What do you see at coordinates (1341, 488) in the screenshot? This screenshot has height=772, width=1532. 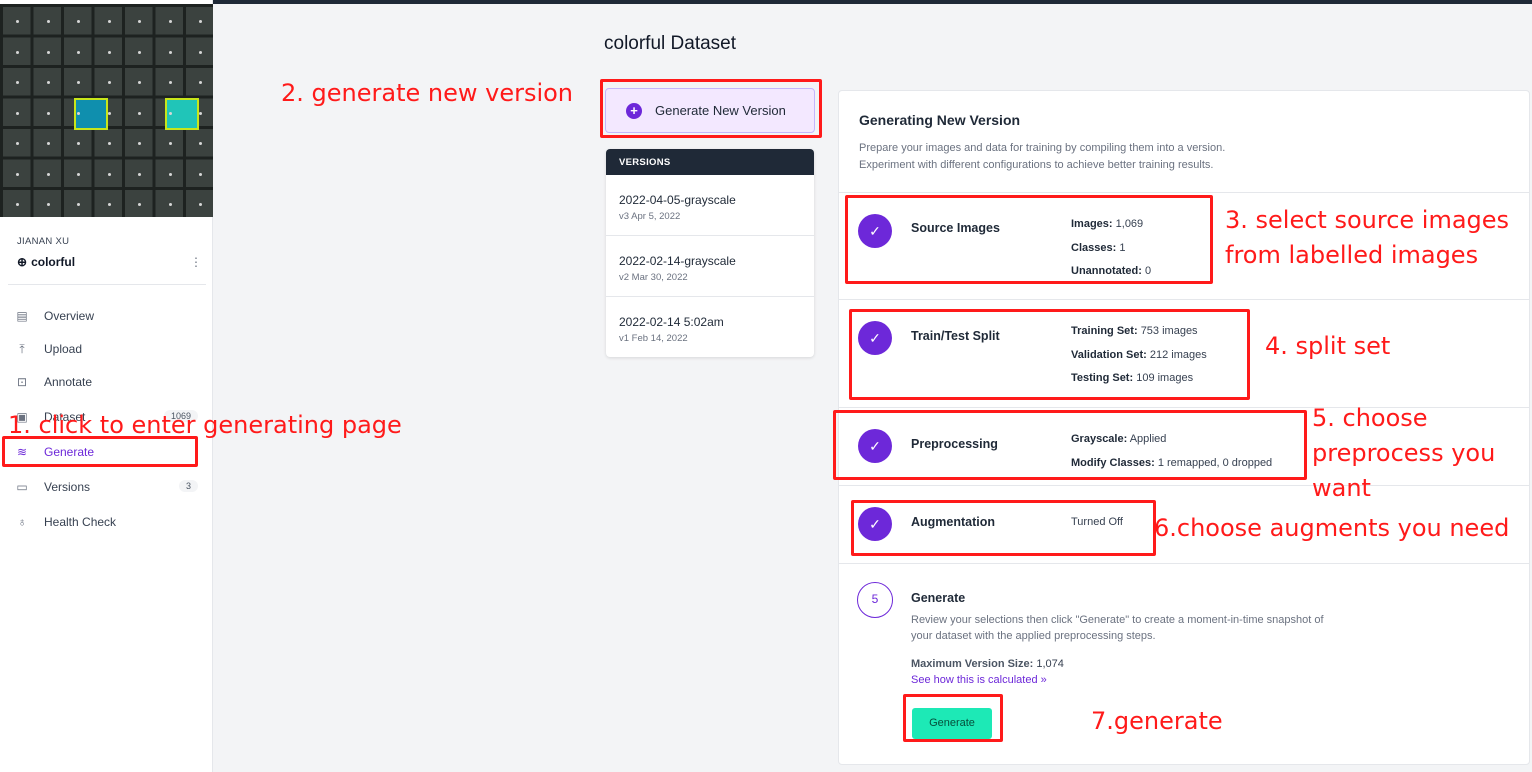 I see `annotation-step-5-line-3: want` at bounding box center [1341, 488].